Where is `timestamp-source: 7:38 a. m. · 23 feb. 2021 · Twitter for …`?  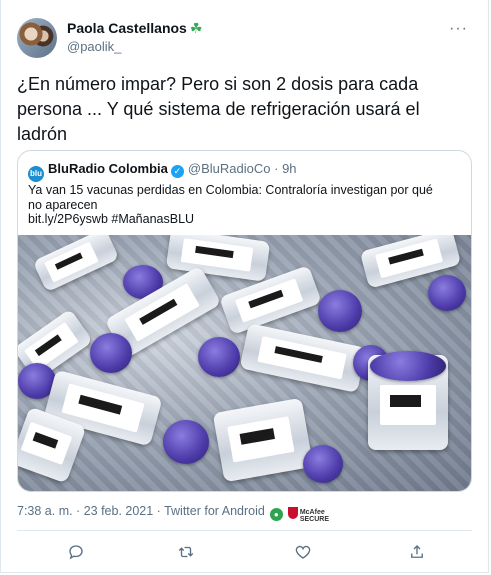 timestamp-source: 7:38 a. m. · 23 feb. 2021 · Twitter for … is located at coordinates (141, 511).